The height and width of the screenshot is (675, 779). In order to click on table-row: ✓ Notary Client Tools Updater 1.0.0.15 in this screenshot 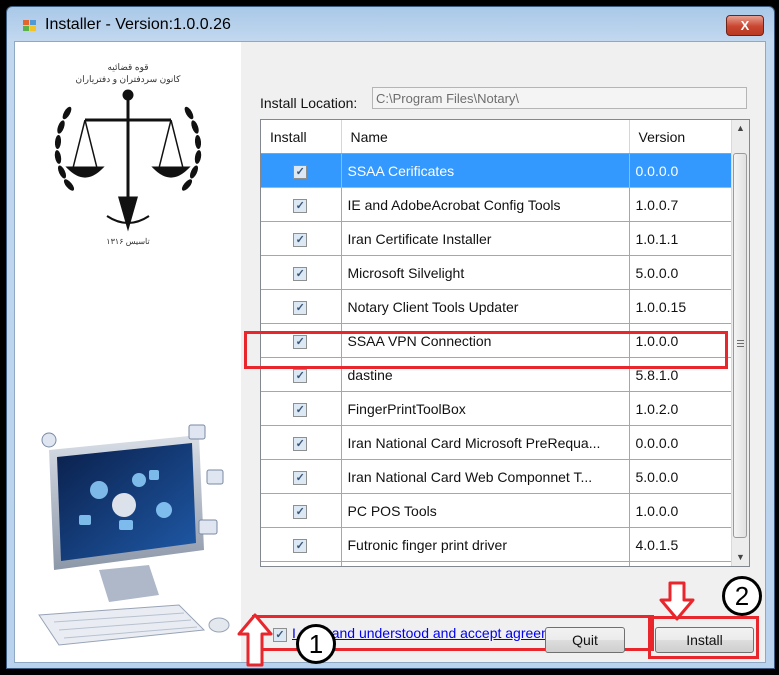, I will do `click(497, 306)`.